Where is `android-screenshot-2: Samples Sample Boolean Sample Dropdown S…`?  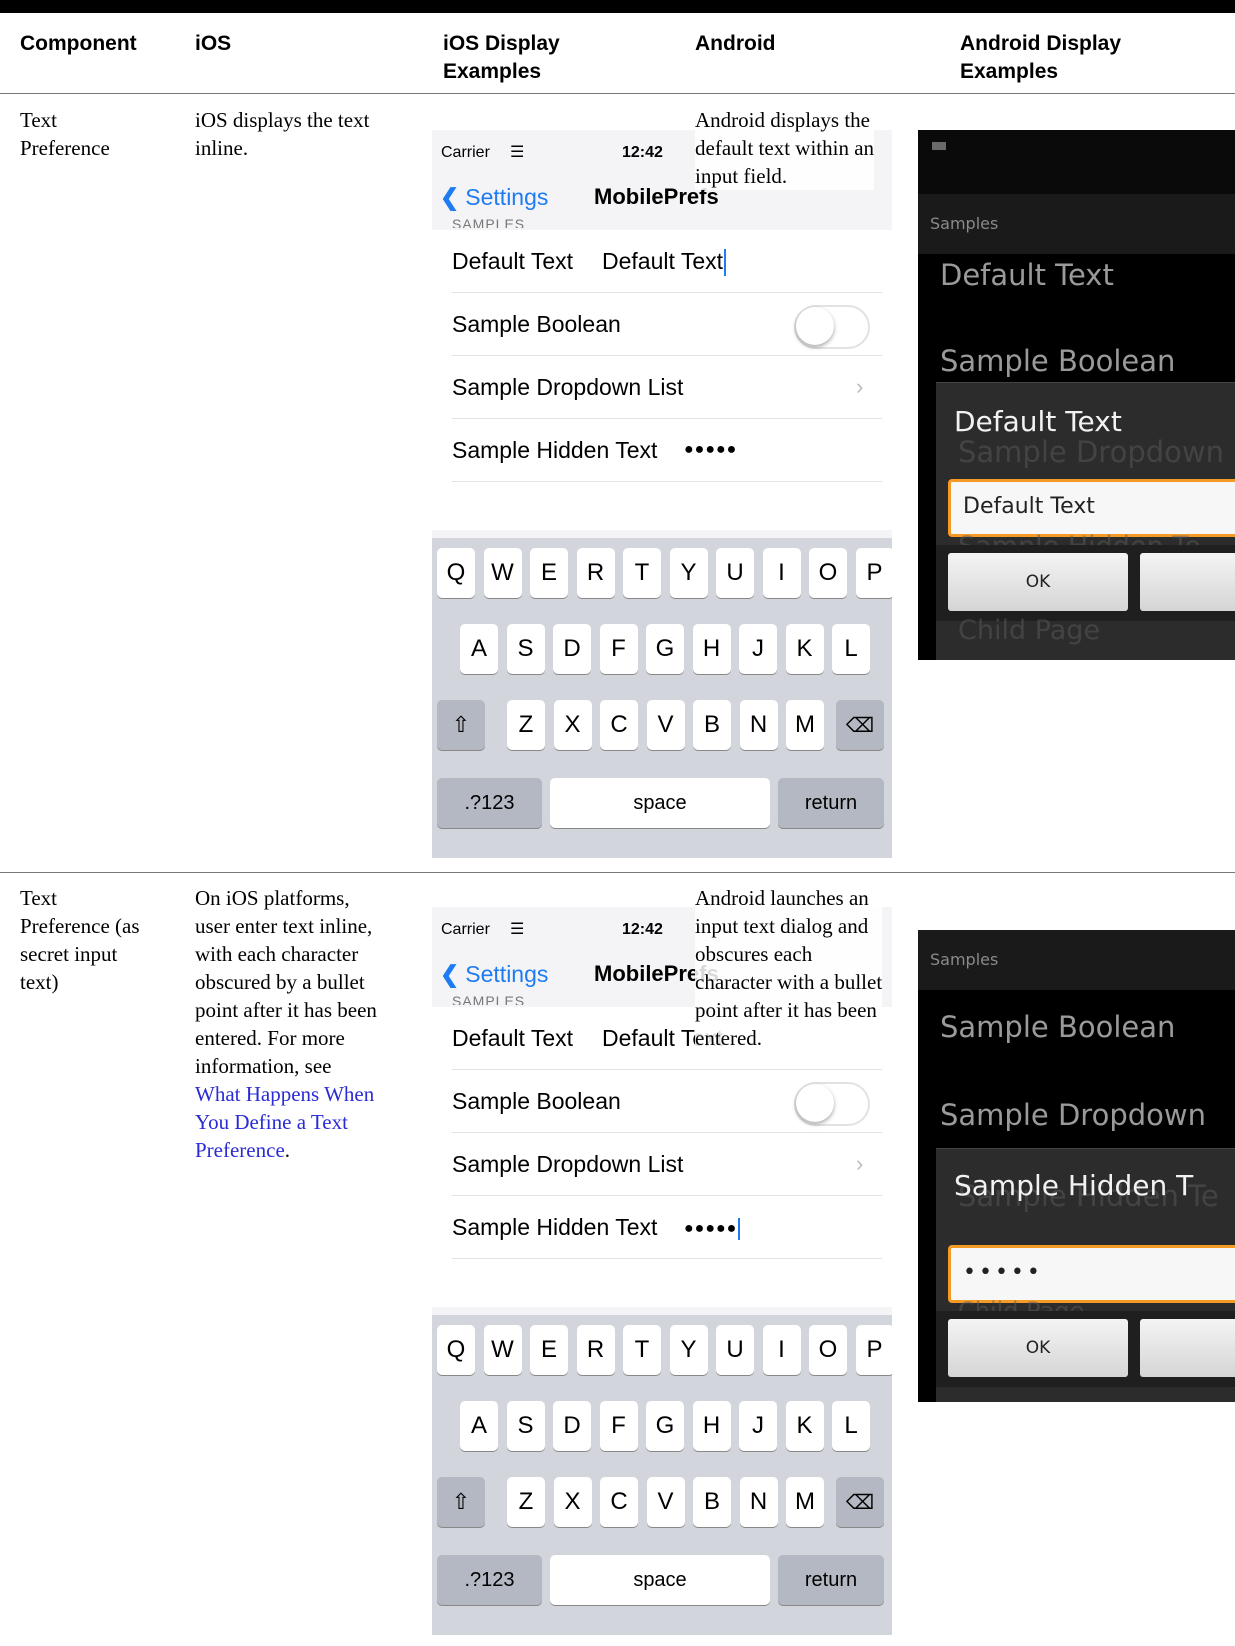 android-screenshot-2: Samples Sample Boolean Sample Dropdown S… is located at coordinates (1076, 1166).